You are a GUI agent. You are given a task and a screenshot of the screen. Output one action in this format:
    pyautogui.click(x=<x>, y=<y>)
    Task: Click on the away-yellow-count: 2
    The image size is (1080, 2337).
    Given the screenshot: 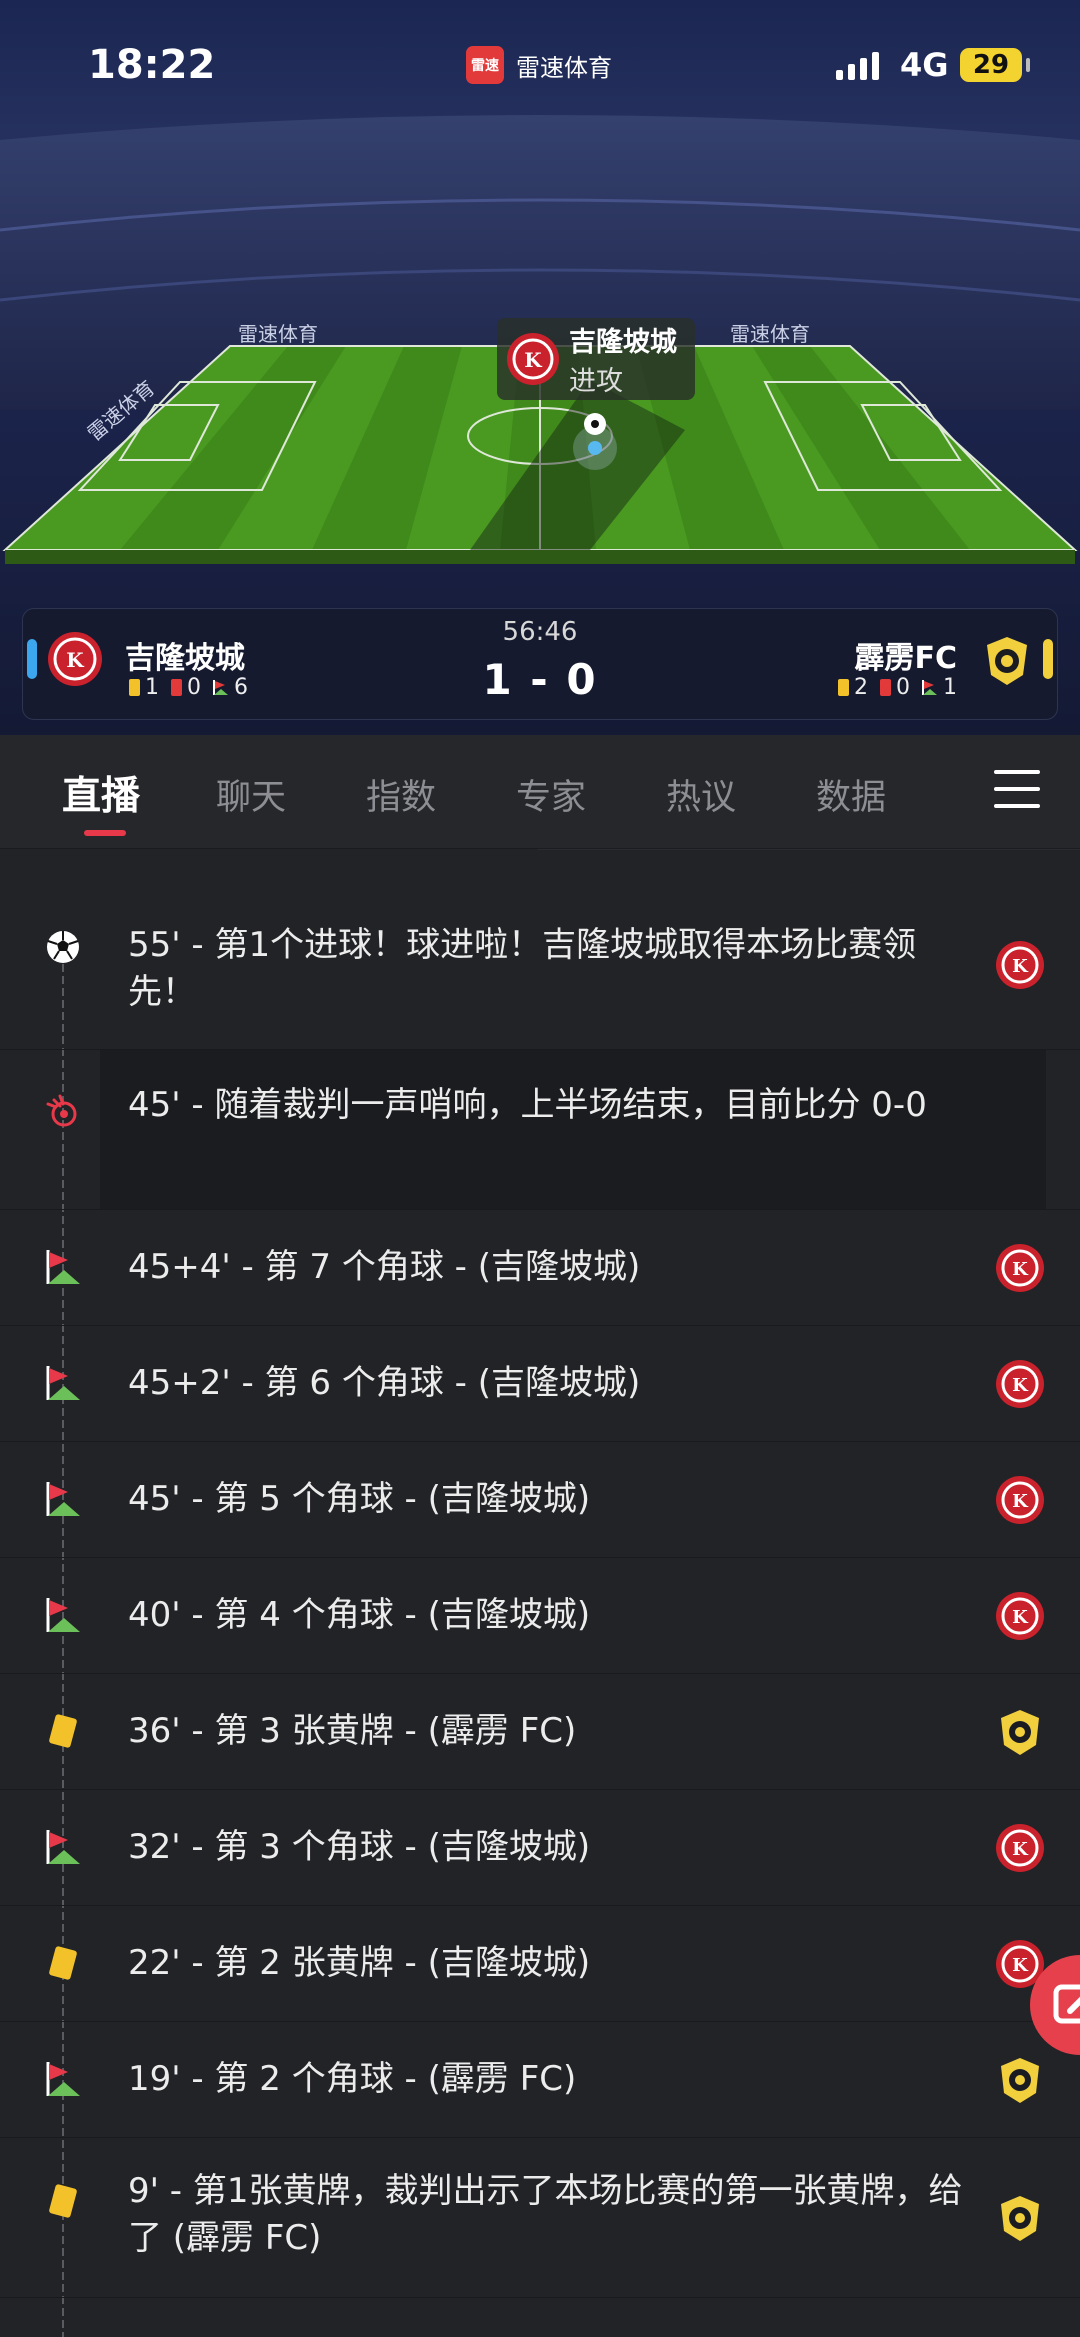 What is the action you would take?
    pyautogui.click(x=861, y=687)
    